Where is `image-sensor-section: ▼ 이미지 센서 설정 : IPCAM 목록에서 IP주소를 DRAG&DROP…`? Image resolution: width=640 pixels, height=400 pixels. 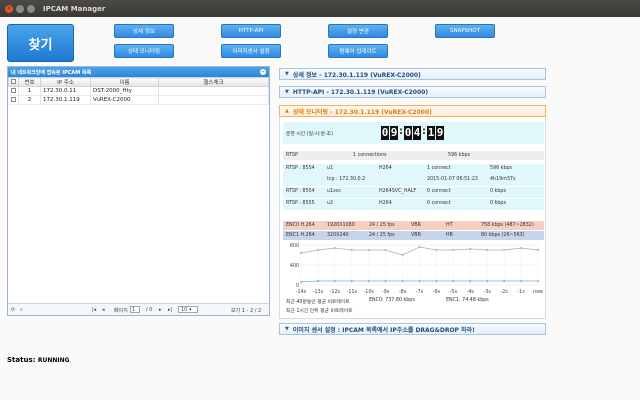 image-sensor-section: ▼ 이미지 센서 설정 : IPCAM 목록에서 IP주소를 DRAG&DROP… is located at coordinates (412, 329).